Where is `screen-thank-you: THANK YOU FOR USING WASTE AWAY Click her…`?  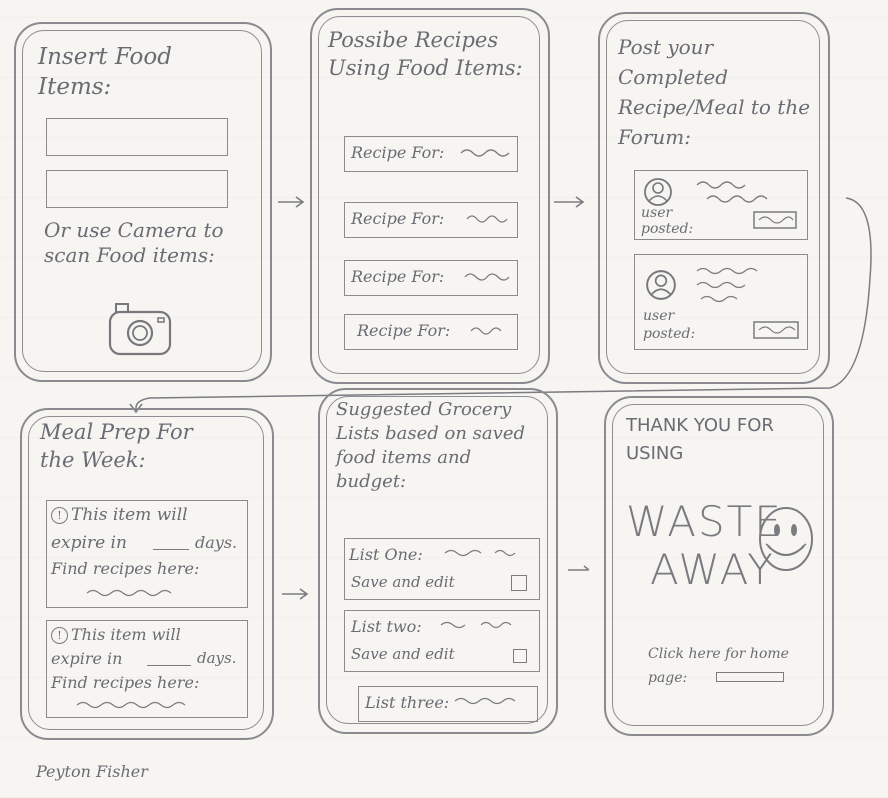
screen-thank-you: THANK YOU FOR USING WASTE AWAY Click her… is located at coordinates (719, 566).